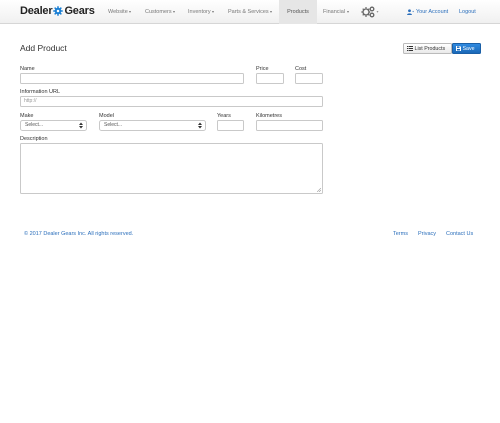 Image resolution: width=500 pixels, height=423 pixels. I want to click on name-input, so click(132, 78).